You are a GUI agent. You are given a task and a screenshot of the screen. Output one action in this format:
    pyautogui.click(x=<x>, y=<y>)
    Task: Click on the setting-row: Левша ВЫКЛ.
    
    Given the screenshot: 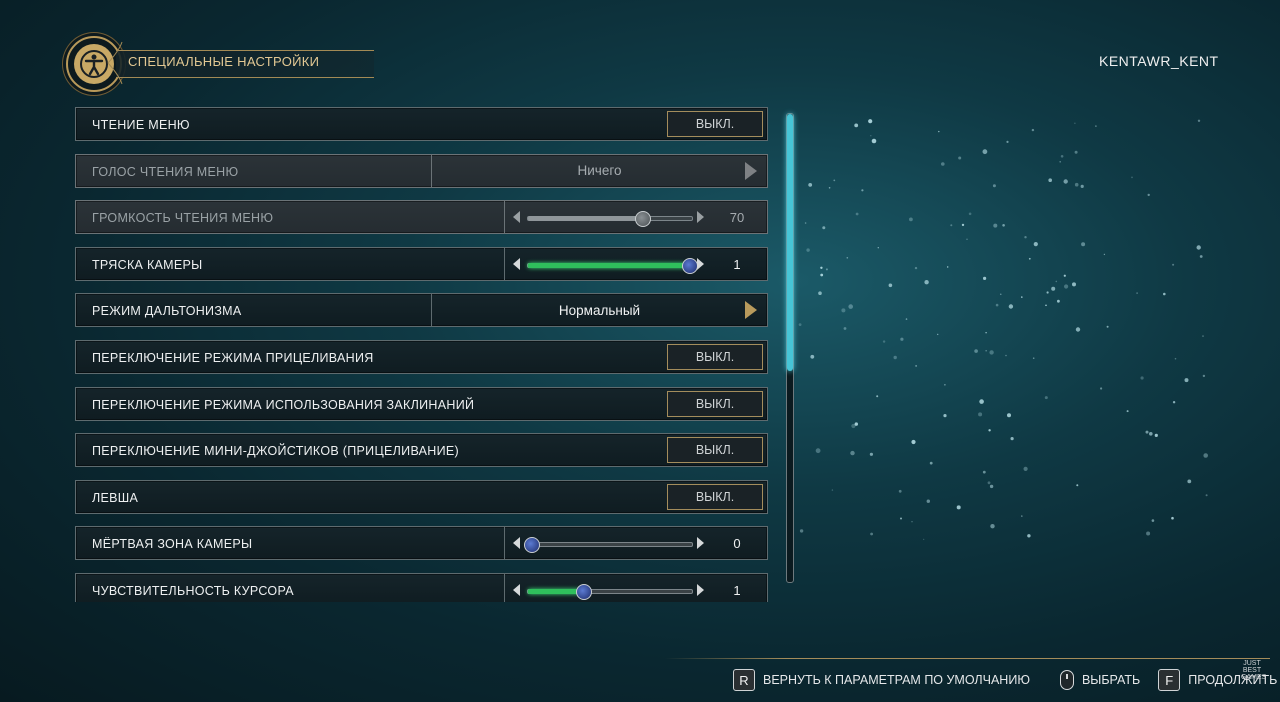 What is the action you would take?
    pyautogui.click(x=421, y=496)
    